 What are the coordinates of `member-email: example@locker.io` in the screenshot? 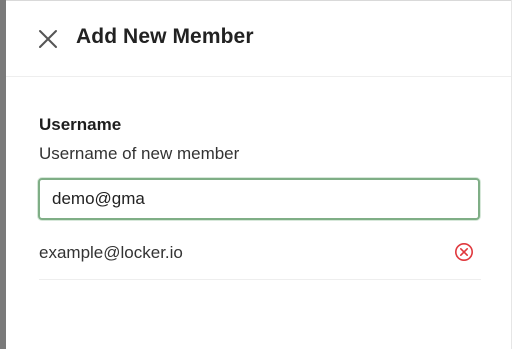 It's located at (111, 252).